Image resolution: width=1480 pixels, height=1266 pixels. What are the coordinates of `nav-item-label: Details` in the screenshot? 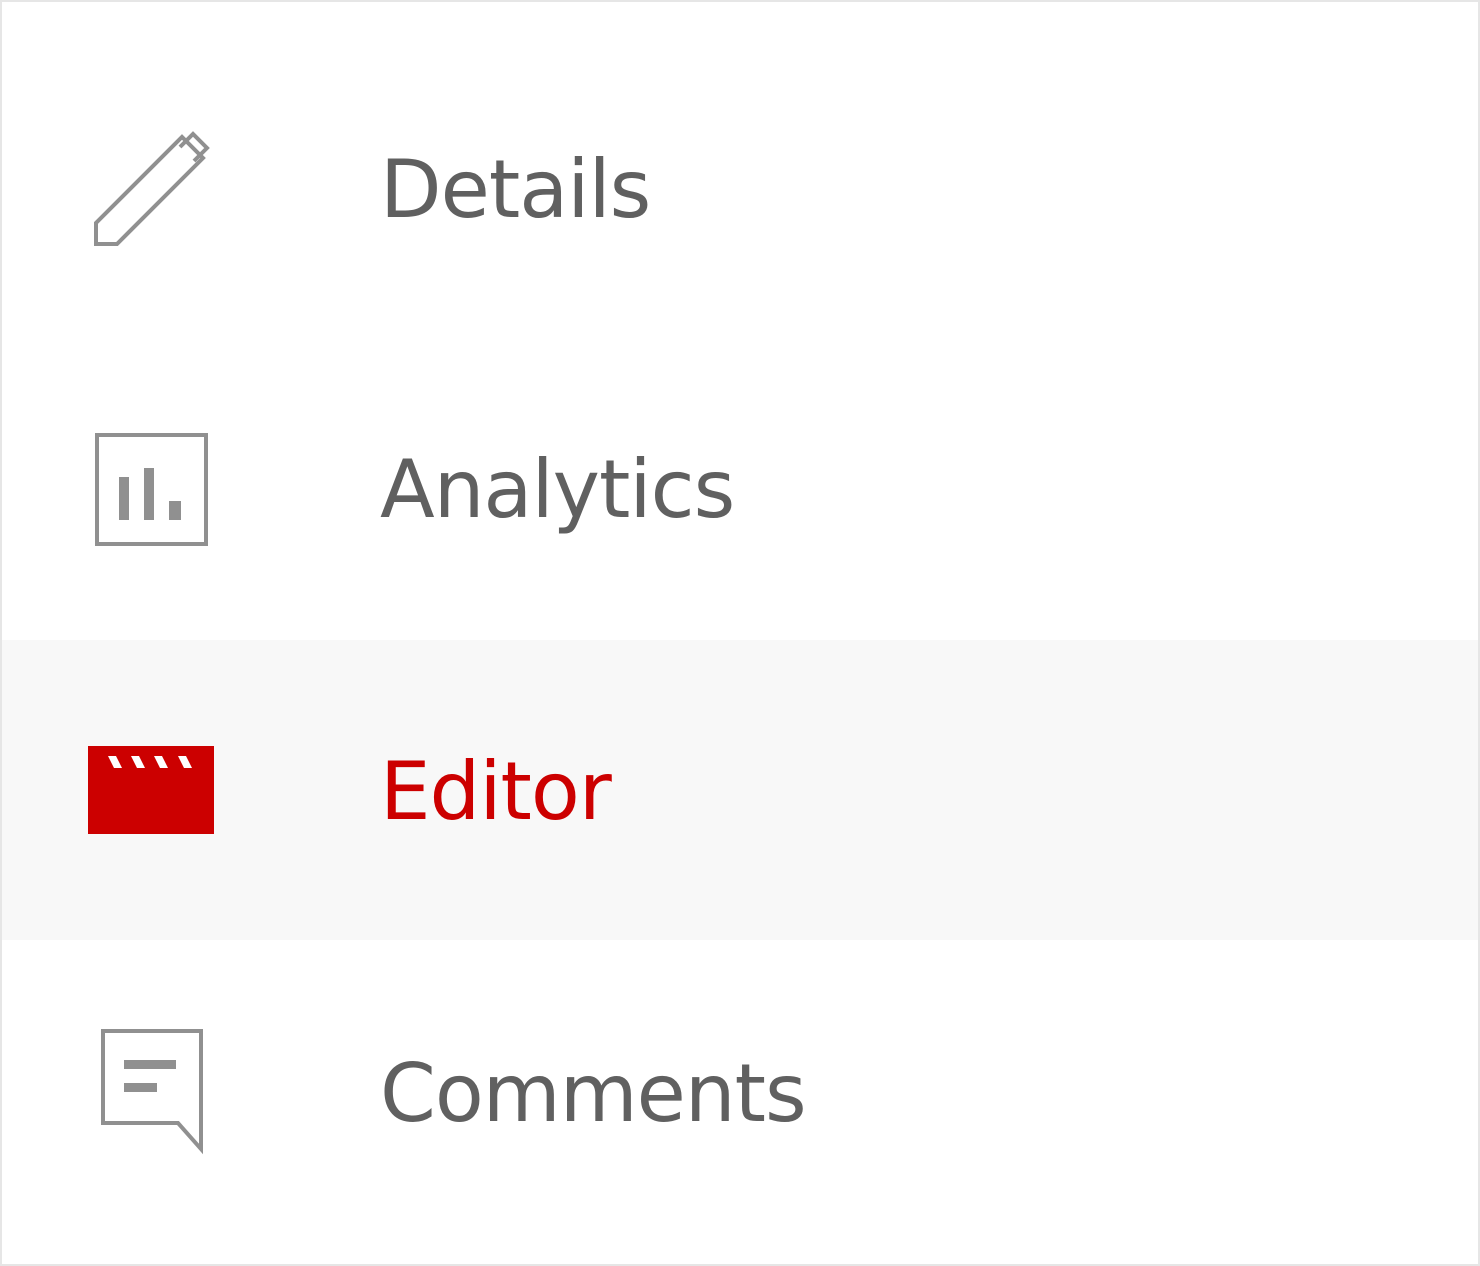 It's located at (515, 189).